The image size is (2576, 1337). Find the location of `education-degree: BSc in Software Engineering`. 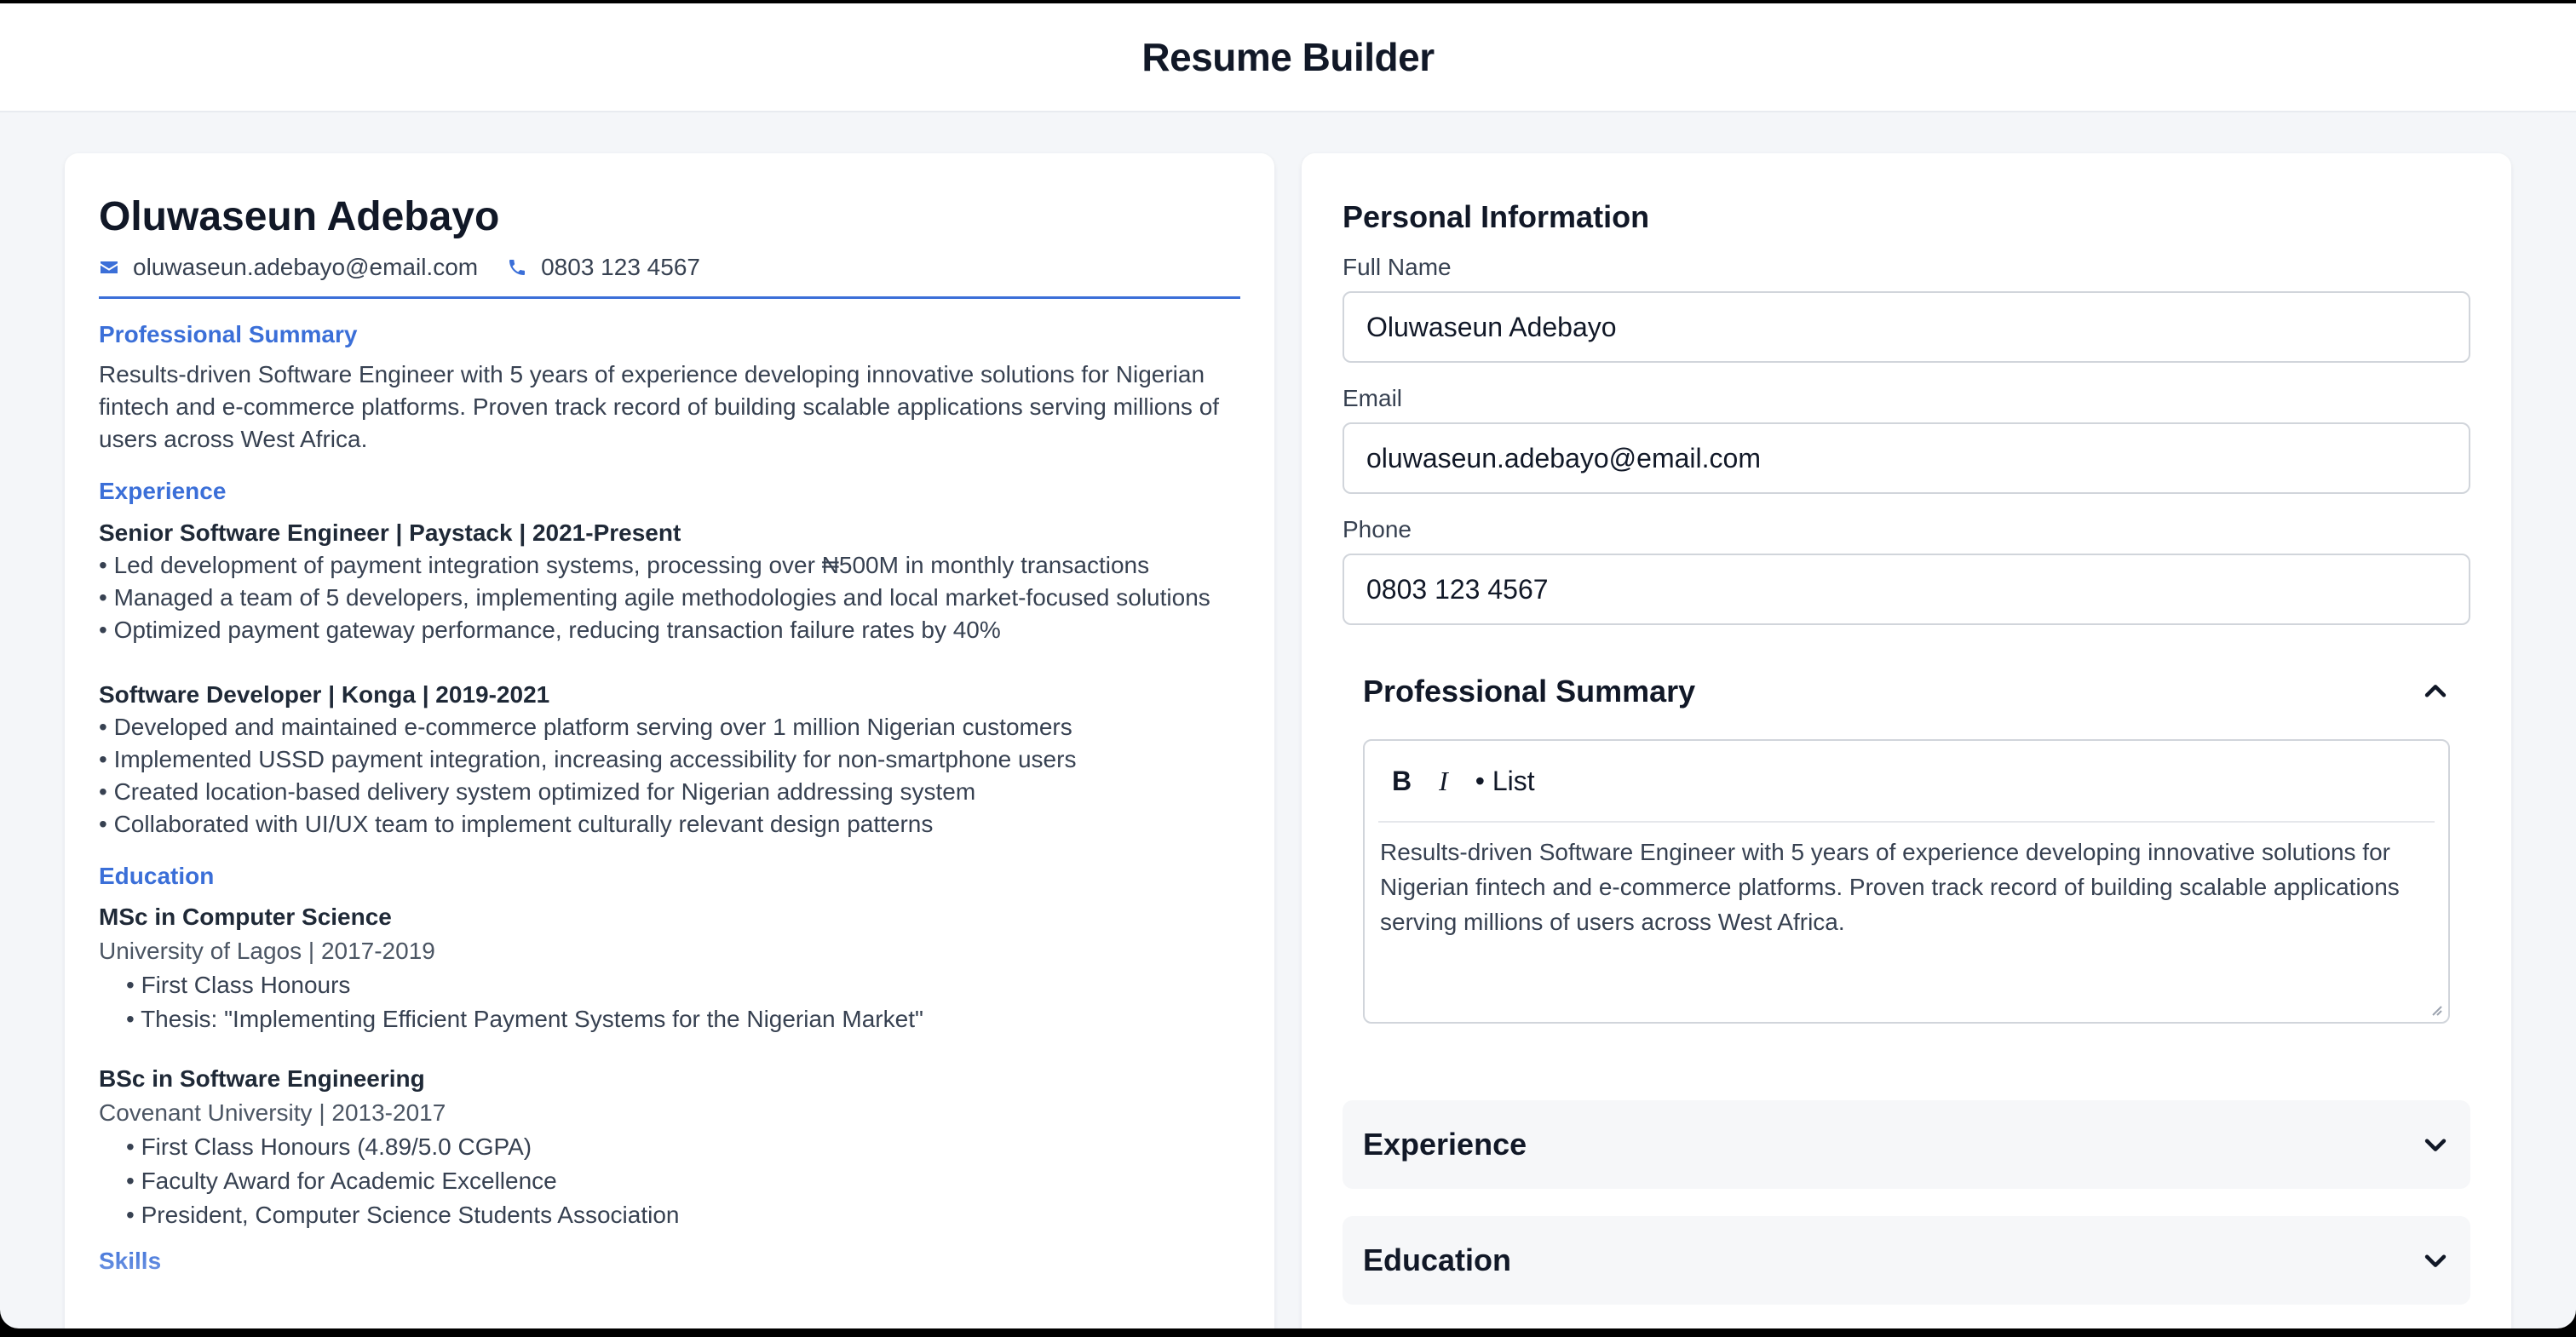

education-degree: BSc in Software Engineering is located at coordinates (262, 1078).